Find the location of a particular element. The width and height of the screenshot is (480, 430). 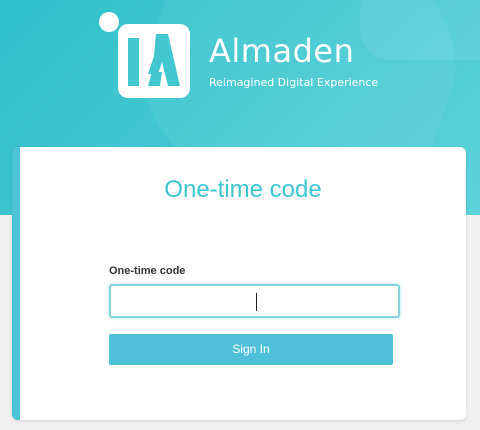

text-caret is located at coordinates (256, 302).